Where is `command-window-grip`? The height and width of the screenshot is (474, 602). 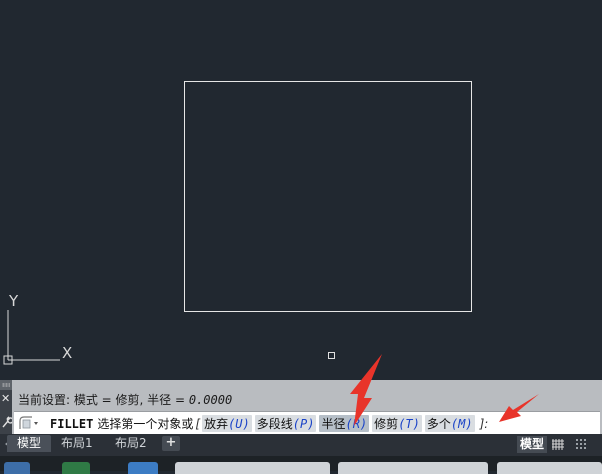 command-window-grip is located at coordinates (6, 385).